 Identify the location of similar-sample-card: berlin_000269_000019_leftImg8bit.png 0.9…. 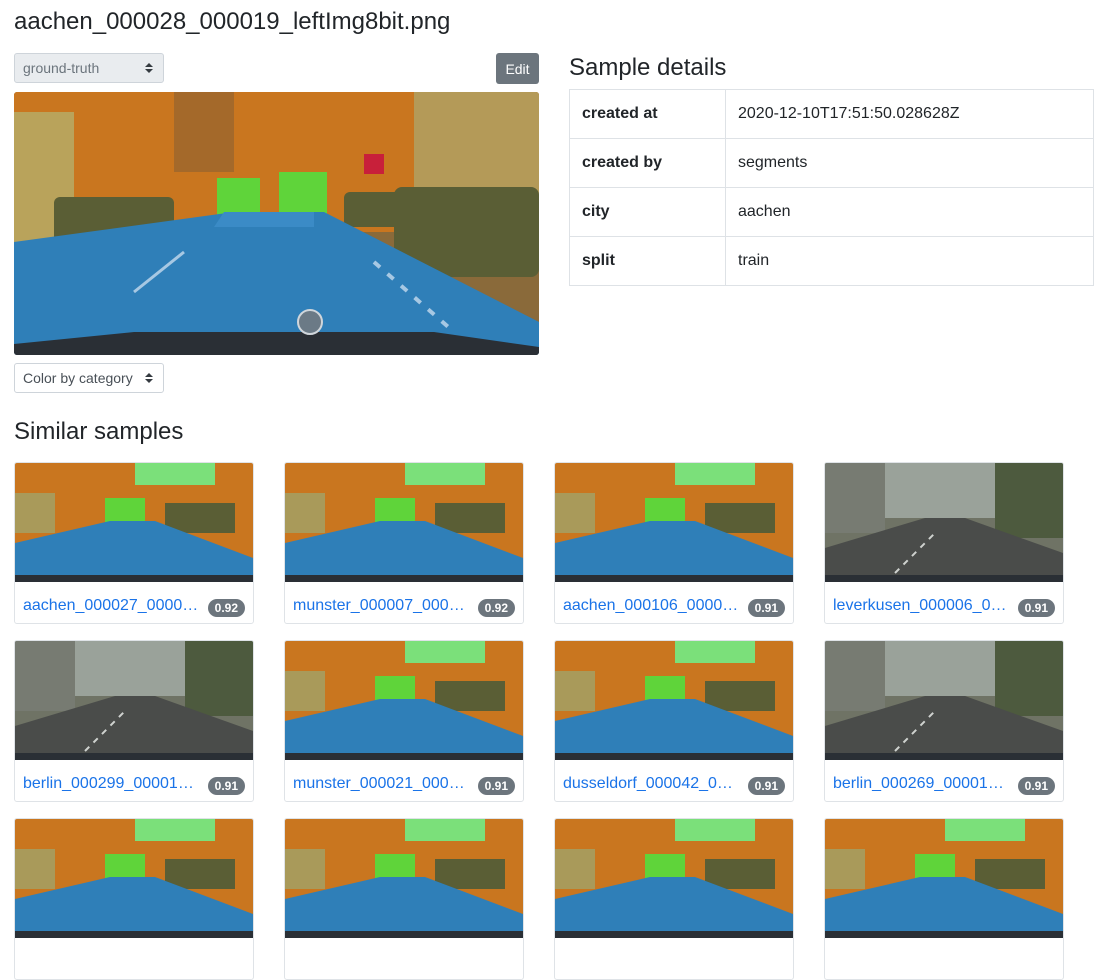
(944, 721).